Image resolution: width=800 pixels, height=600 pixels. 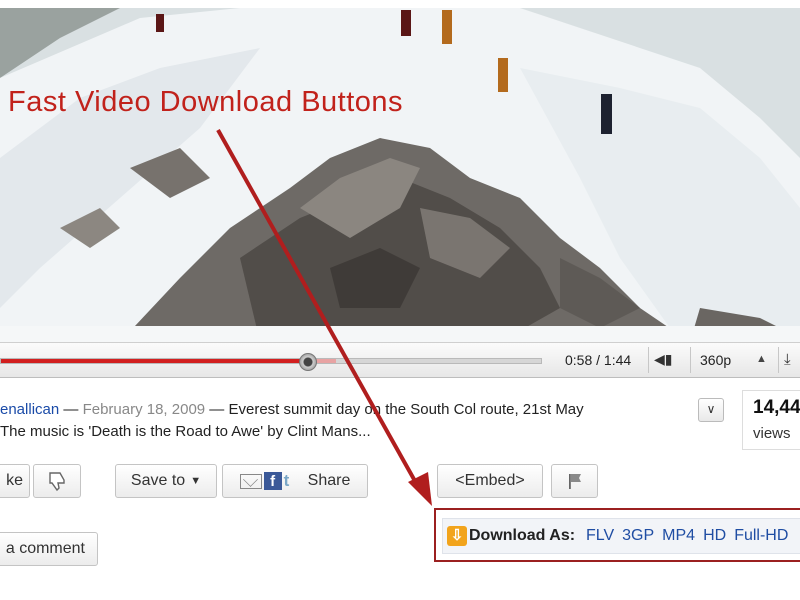 What do you see at coordinates (158, 480) in the screenshot?
I see `save-to-label: Save to` at bounding box center [158, 480].